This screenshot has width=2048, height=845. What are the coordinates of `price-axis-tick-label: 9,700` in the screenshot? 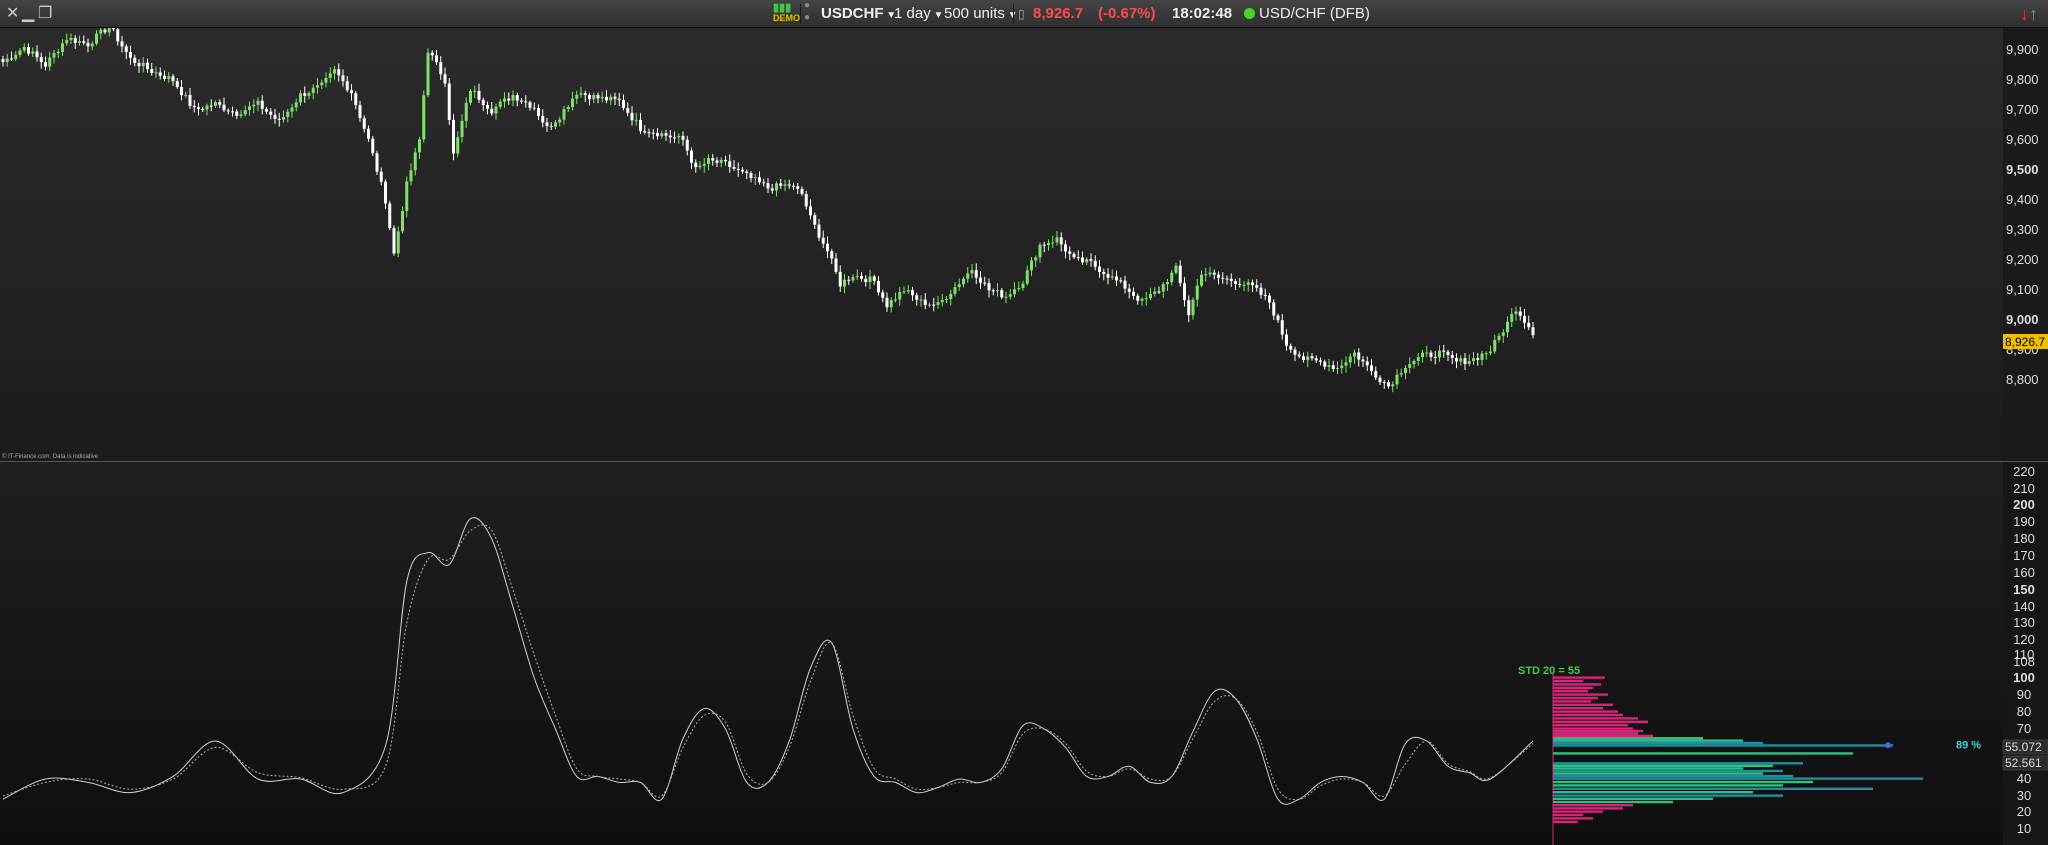 It's located at (2022, 109).